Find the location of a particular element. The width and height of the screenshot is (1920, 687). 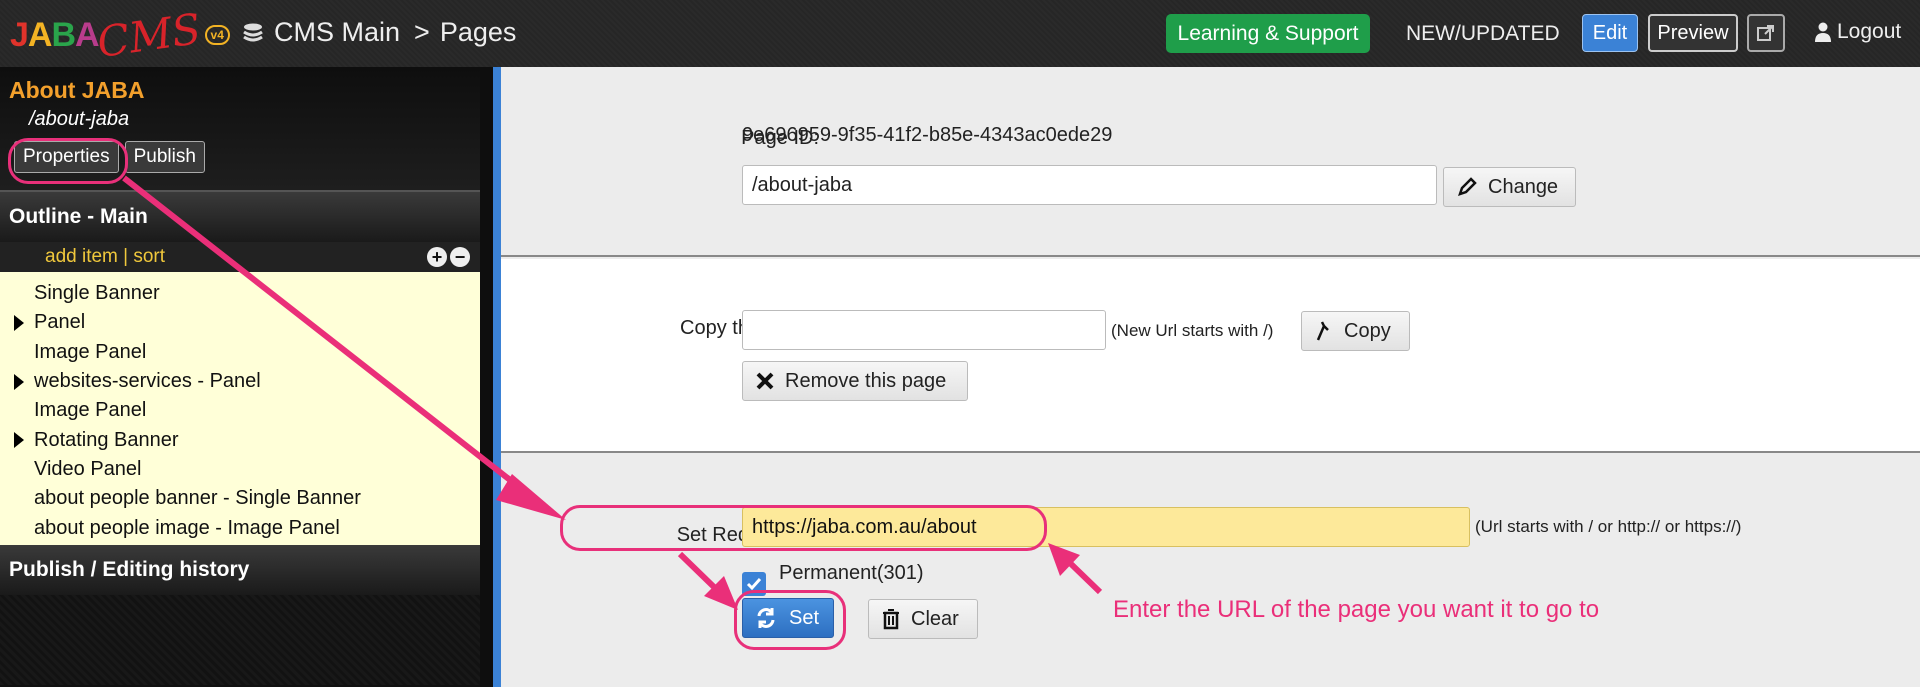

close-icon is located at coordinates (765, 381).